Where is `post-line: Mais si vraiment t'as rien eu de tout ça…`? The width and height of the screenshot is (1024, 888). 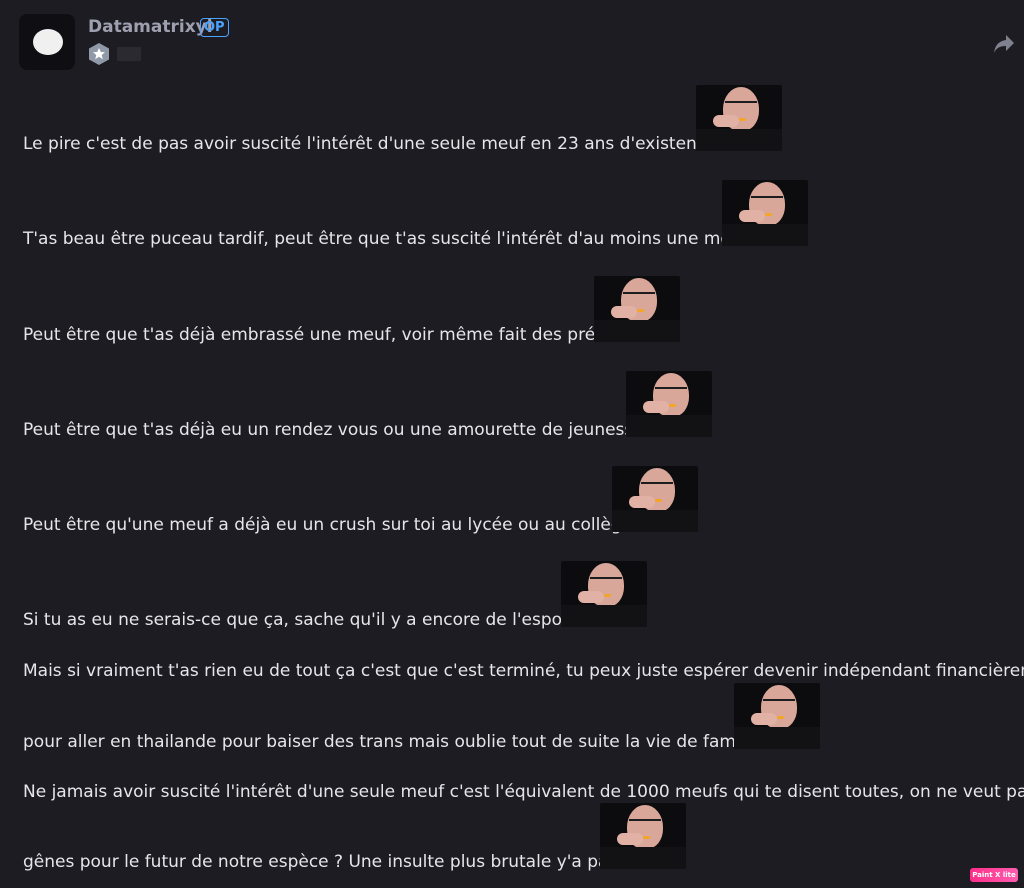
post-line: Mais si vraiment t'as rien eu de tout ça… is located at coordinates (523, 671).